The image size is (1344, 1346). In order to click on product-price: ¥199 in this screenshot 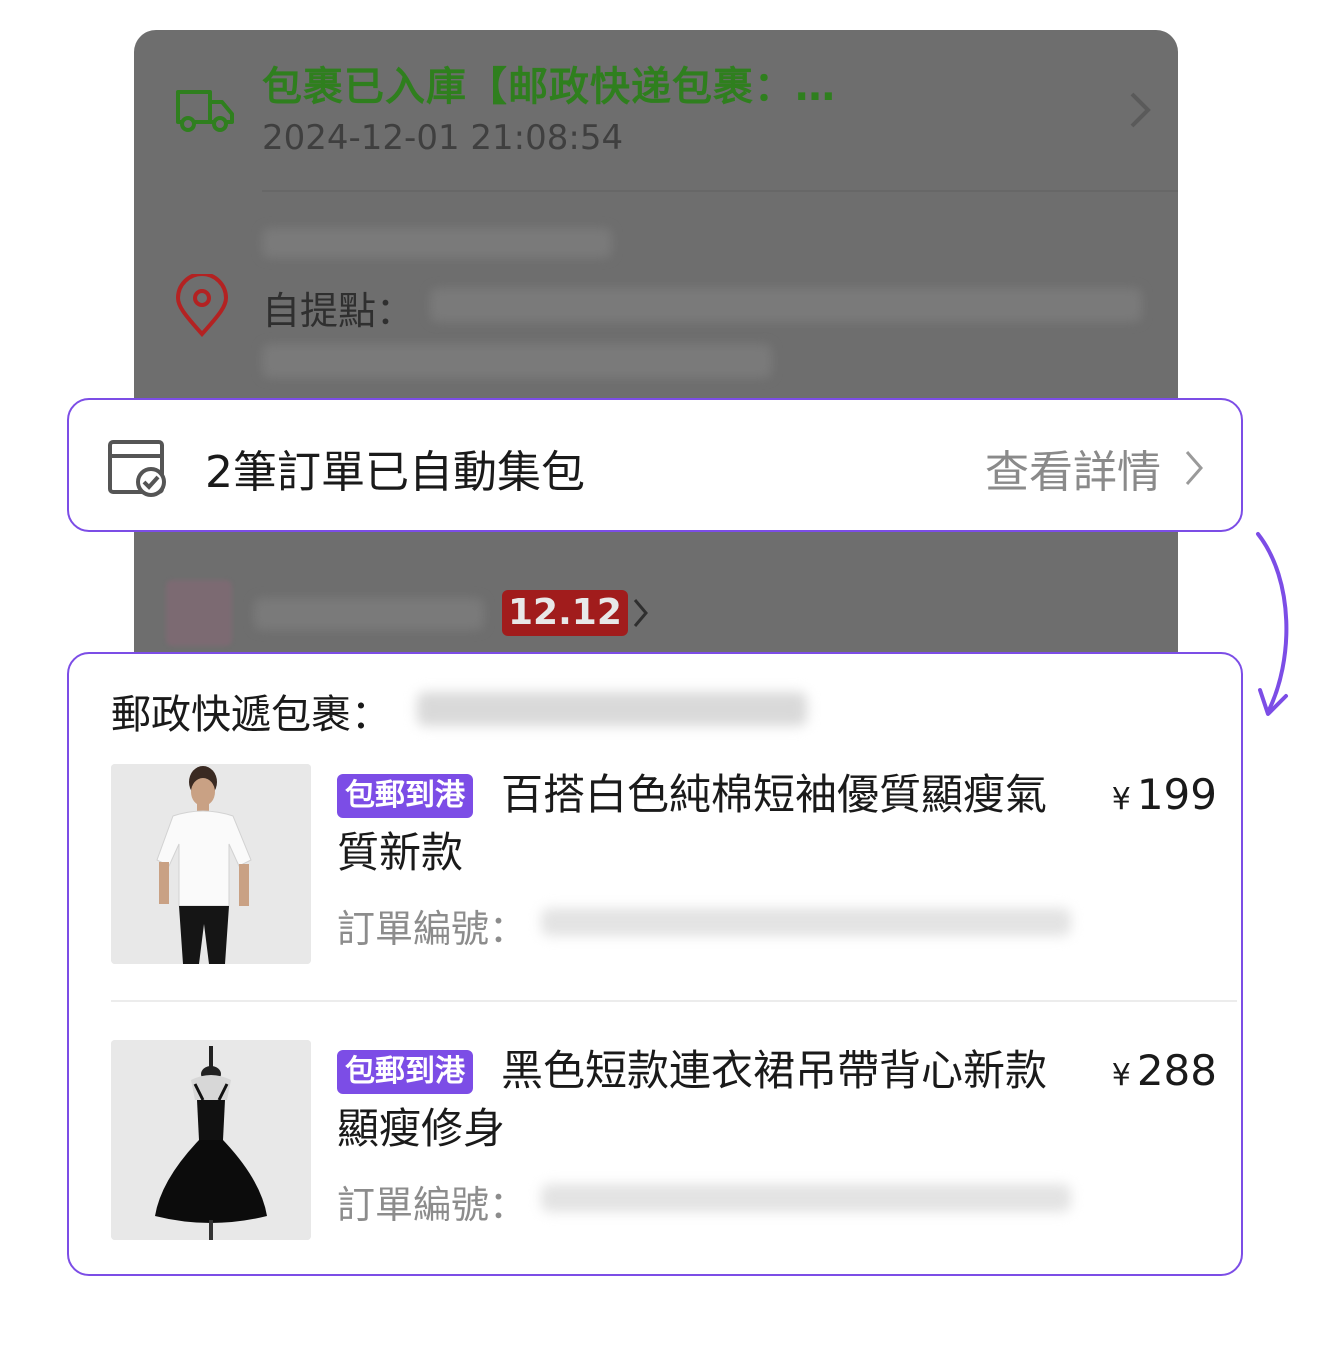, I will do `click(1164, 797)`.